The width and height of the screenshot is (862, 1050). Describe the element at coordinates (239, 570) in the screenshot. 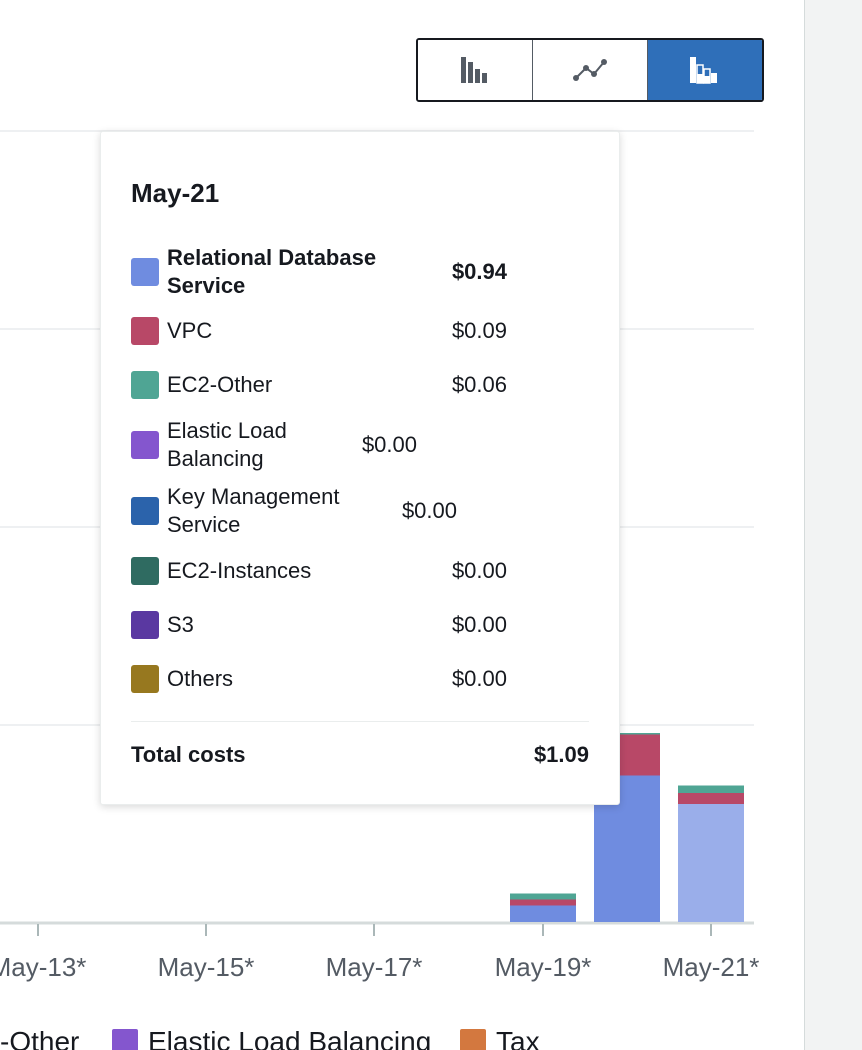

I see `series-name: EC2-Instances` at that location.